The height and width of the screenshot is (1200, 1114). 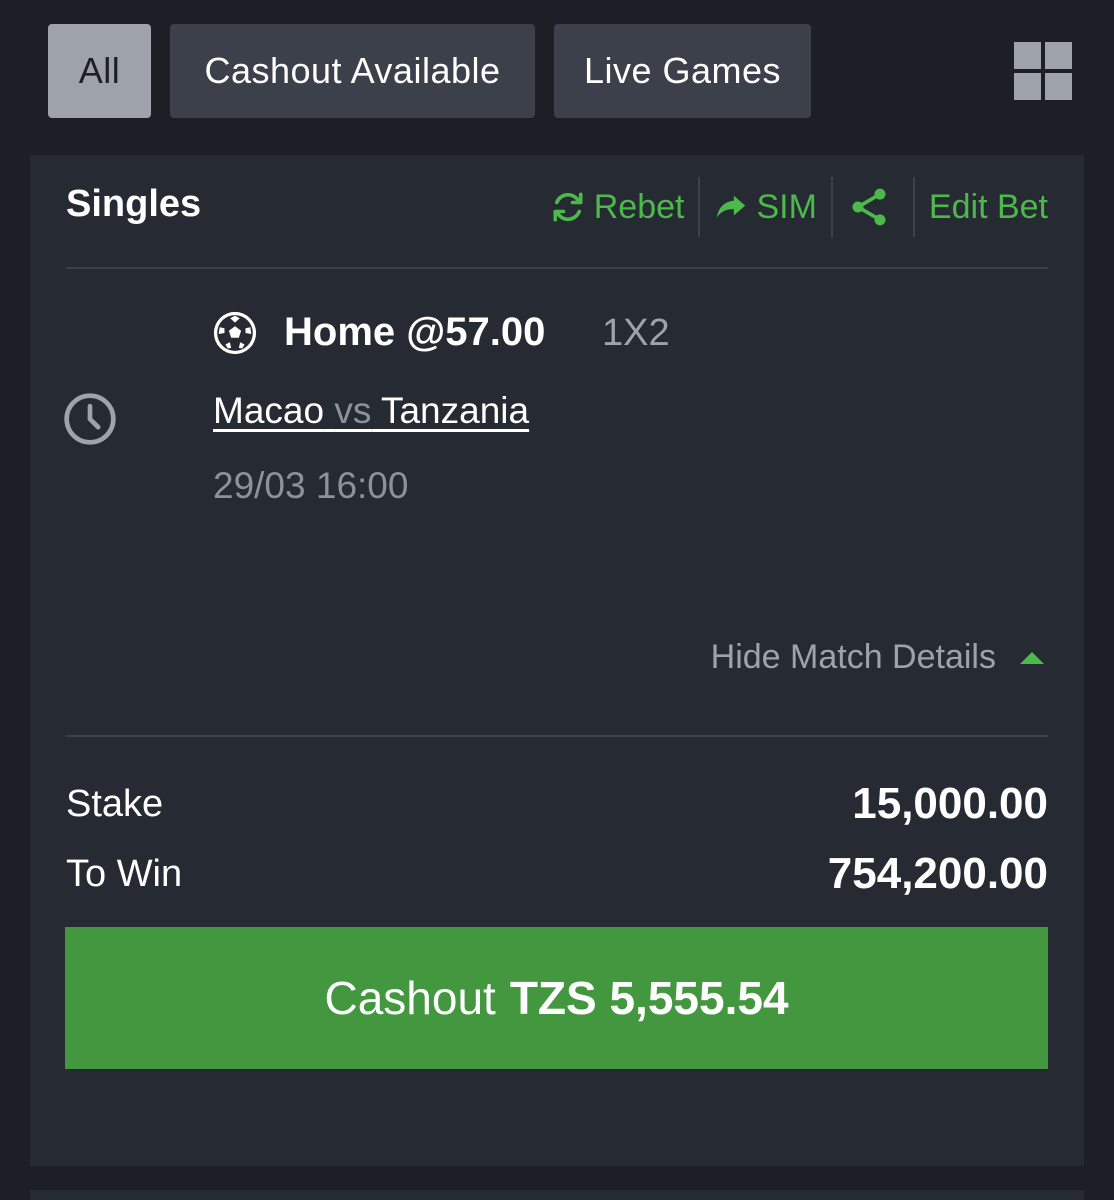 I want to click on vs-label: vs, so click(x=353, y=410).